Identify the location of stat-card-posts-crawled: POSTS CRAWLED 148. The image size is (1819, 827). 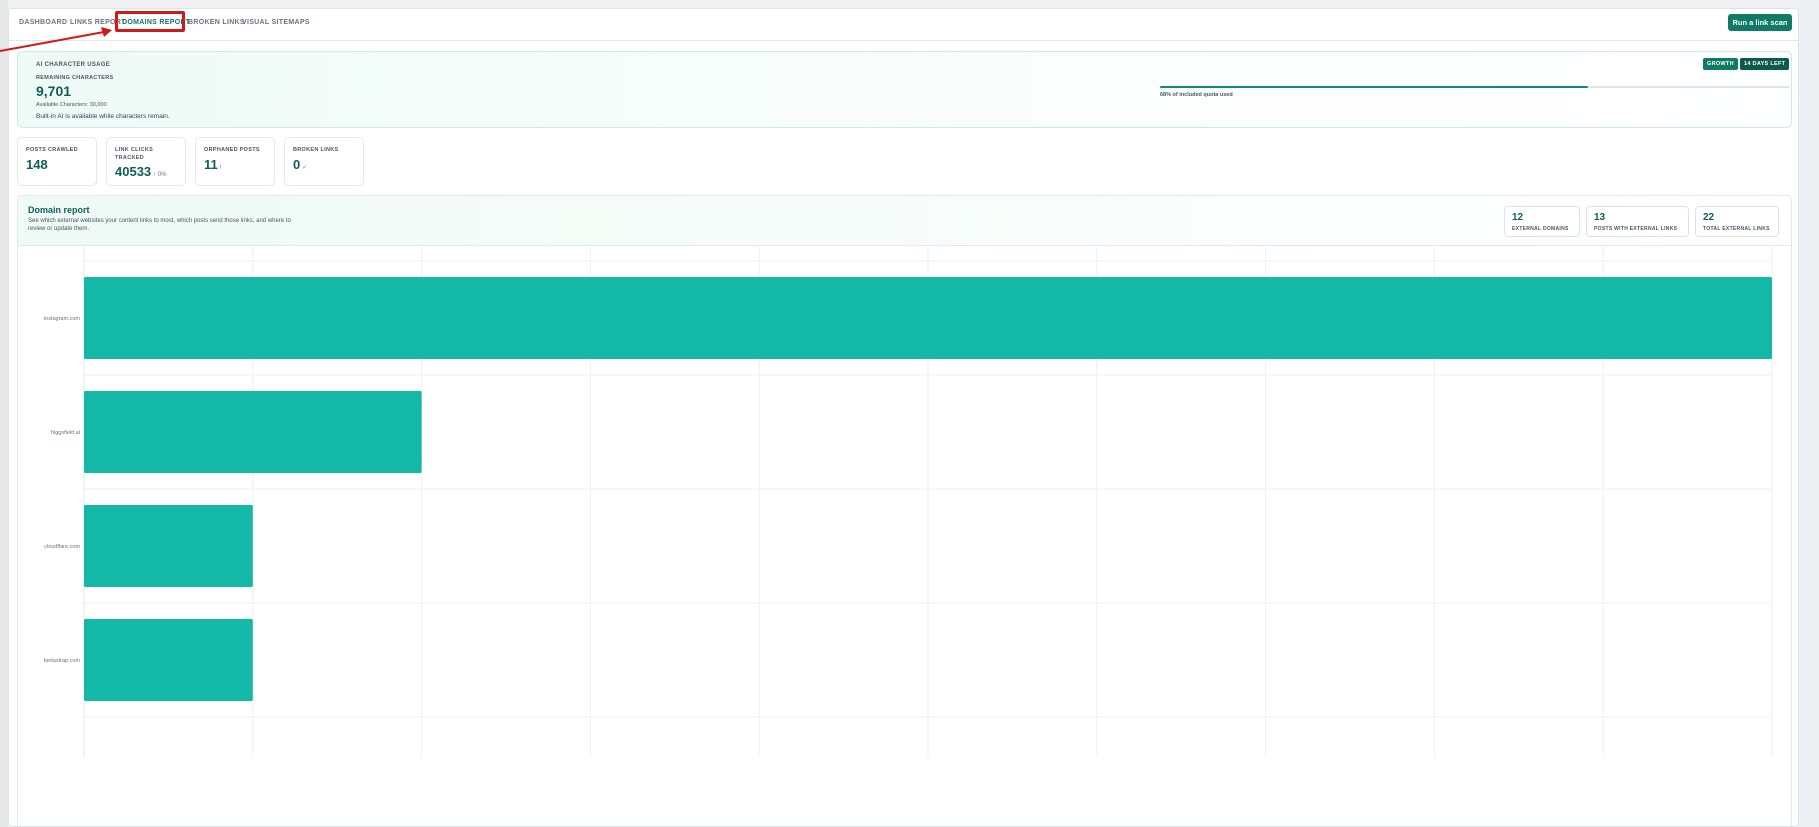
(57, 161).